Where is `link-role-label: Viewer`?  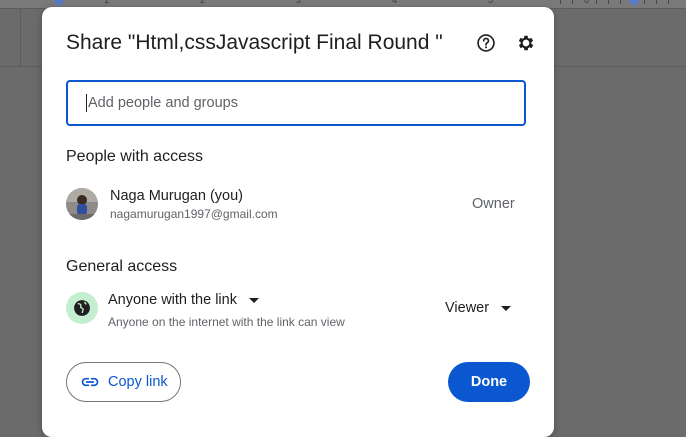 link-role-label: Viewer is located at coordinates (467, 308).